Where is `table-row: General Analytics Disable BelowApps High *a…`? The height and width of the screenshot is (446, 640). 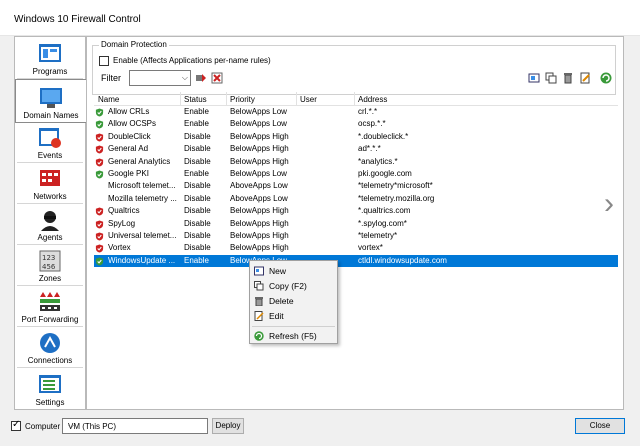 table-row: General Analytics Disable BelowApps High *a… is located at coordinates (356, 162).